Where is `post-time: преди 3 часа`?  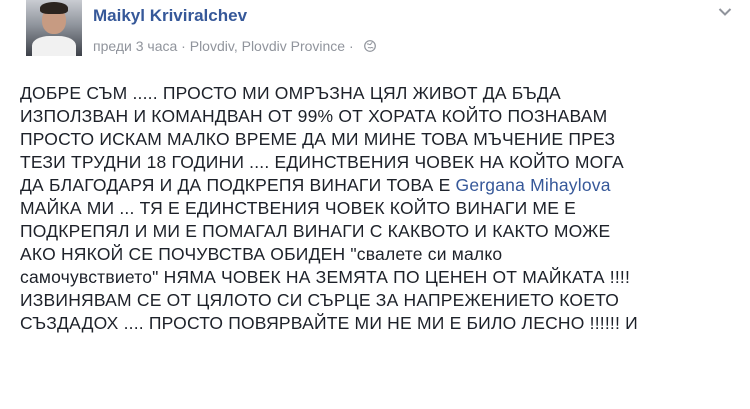 post-time: преди 3 часа is located at coordinates (135, 46).